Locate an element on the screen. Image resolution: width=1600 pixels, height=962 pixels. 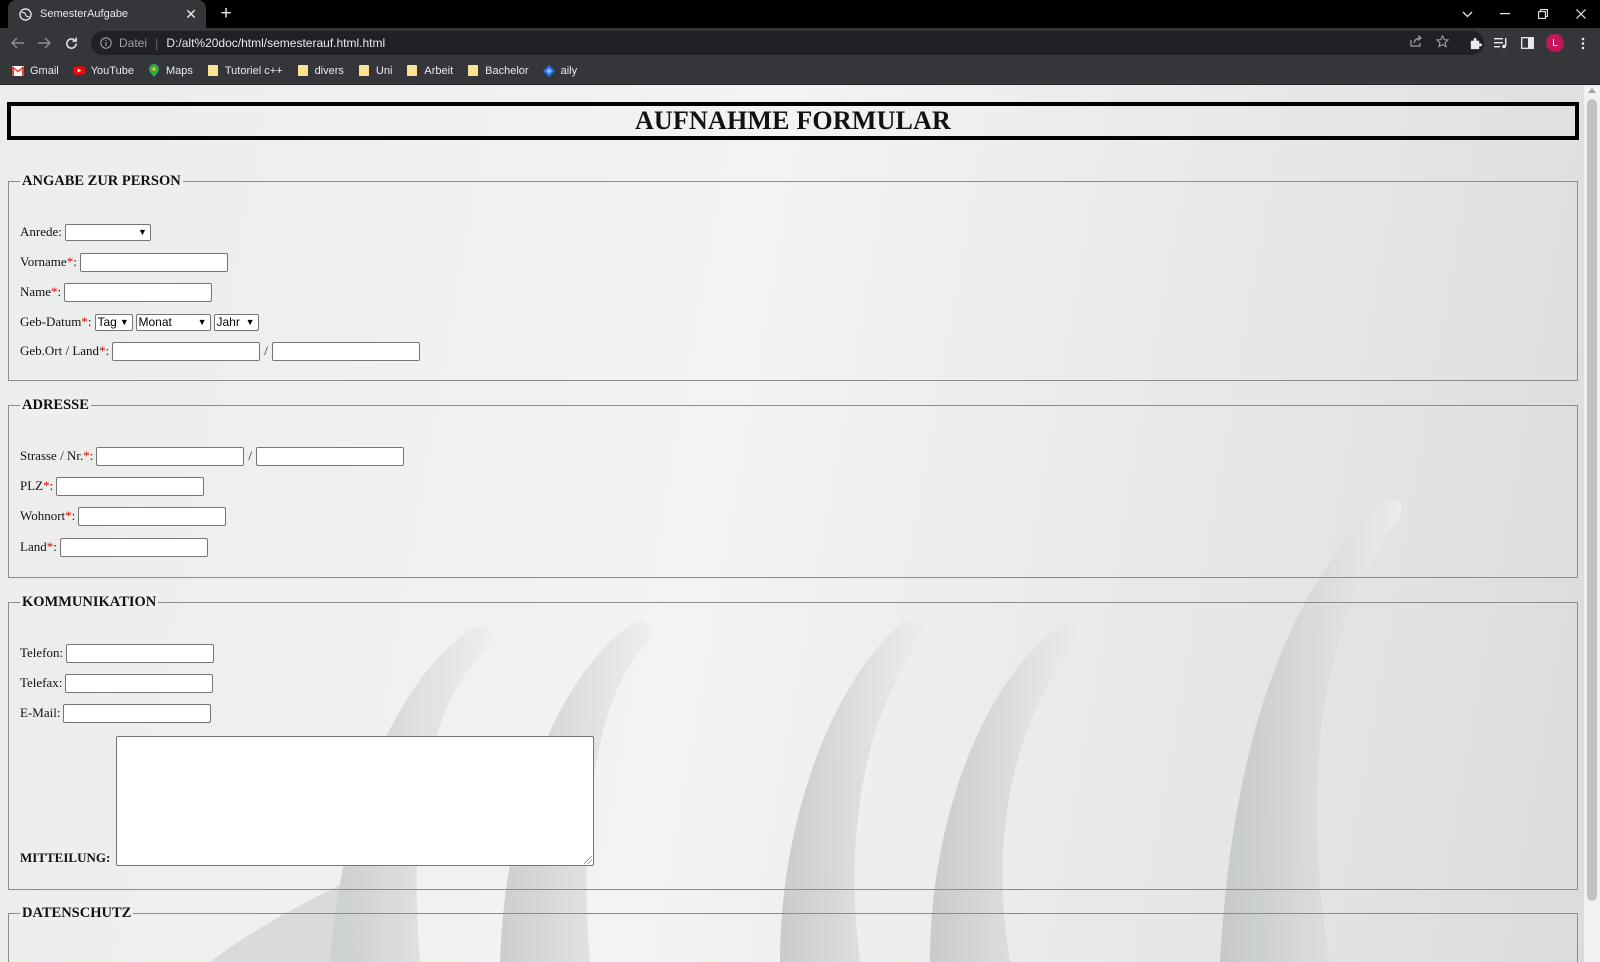
row-strasse: Strasse / Nr. *: / is located at coordinates (212, 456).